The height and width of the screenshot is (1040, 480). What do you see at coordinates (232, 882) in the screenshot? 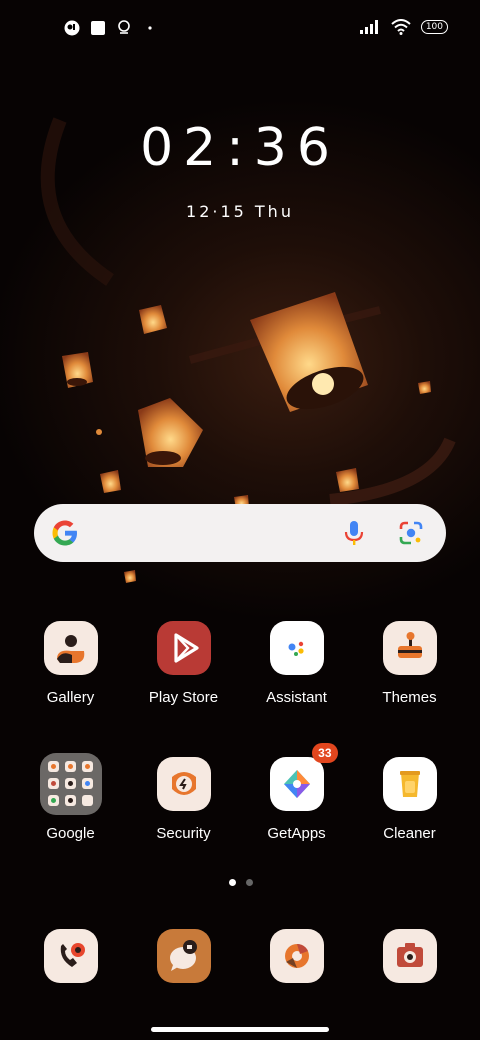
I see `page-dot-active` at bounding box center [232, 882].